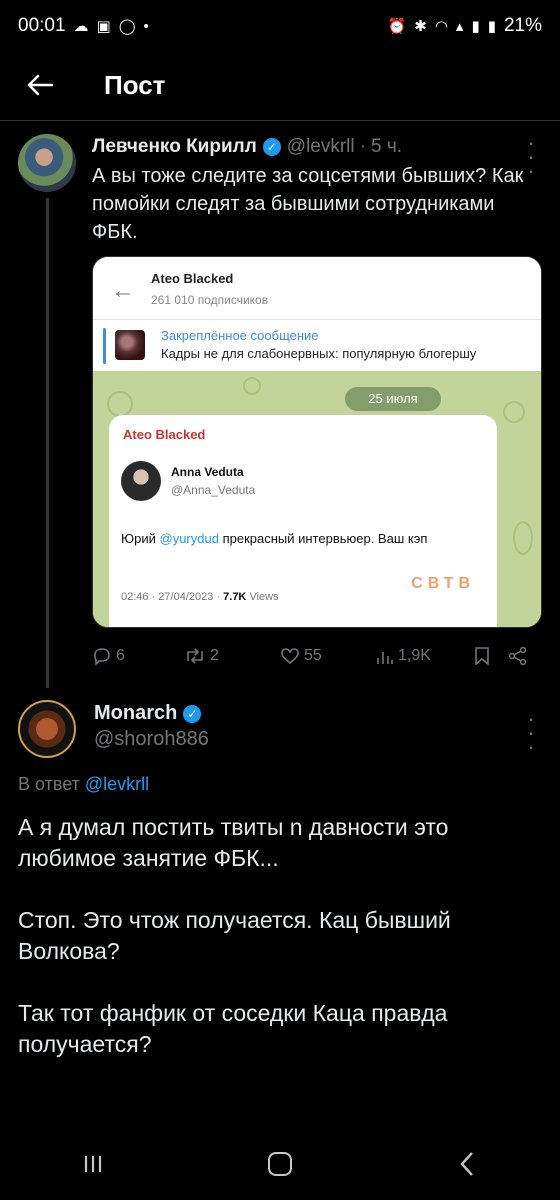  What do you see at coordinates (386, 146) in the screenshot?
I see `tweet-time: 5 ч.` at bounding box center [386, 146].